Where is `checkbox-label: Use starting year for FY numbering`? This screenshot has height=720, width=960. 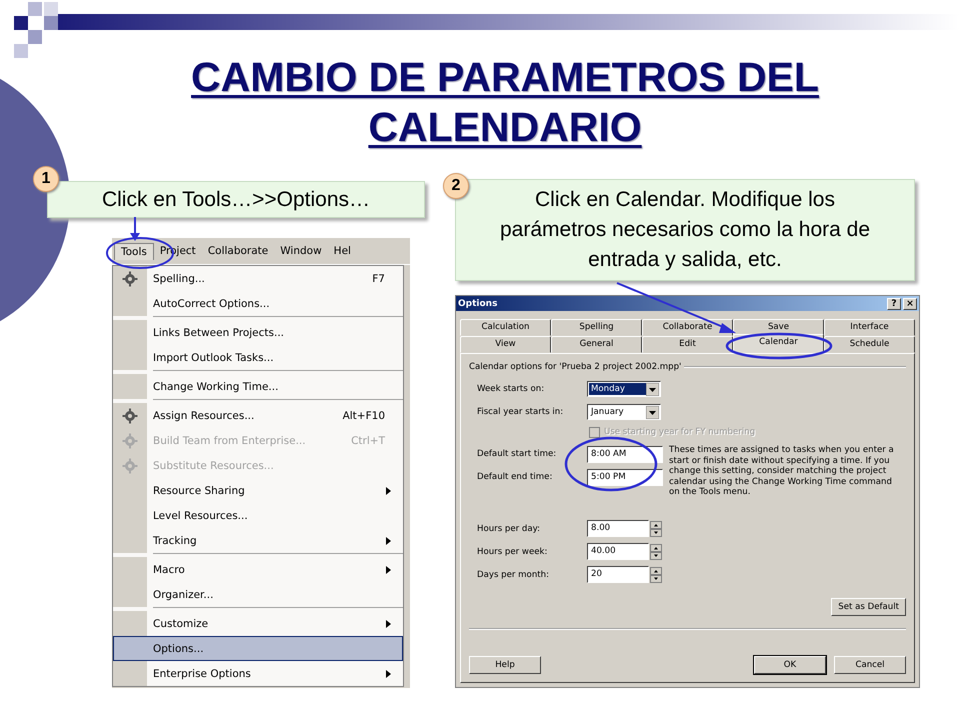
checkbox-label: Use starting year for FY numbering is located at coordinates (680, 432).